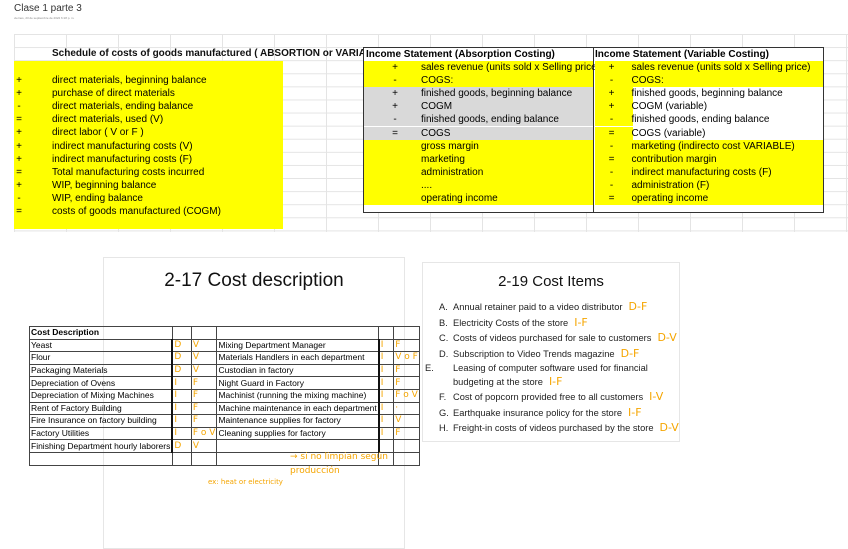  What do you see at coordinates (298, 345) in the screenshot?
I see `cost-item: Mixing Department Manager` at bounding box center [298, 345].